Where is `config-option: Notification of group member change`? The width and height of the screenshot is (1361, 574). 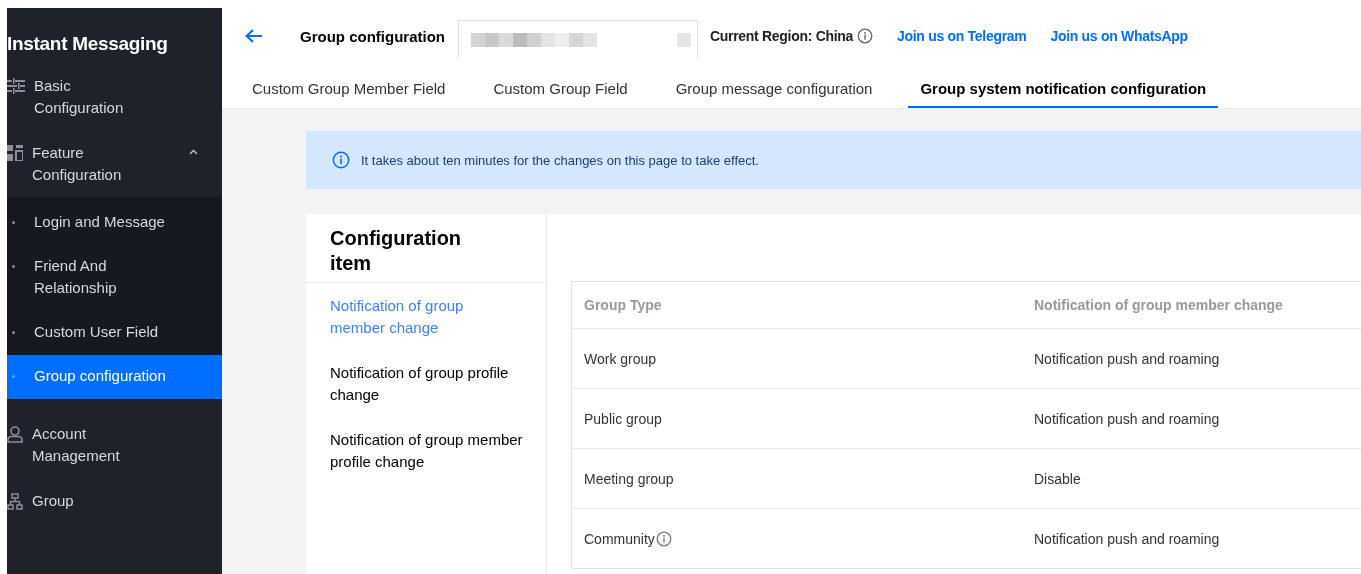 config-option: Notification of group member change is located at coordinates (426, 316).